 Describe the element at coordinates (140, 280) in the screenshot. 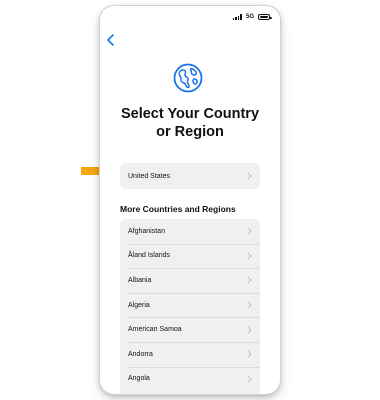

I see `country-label: Albania` at that location.